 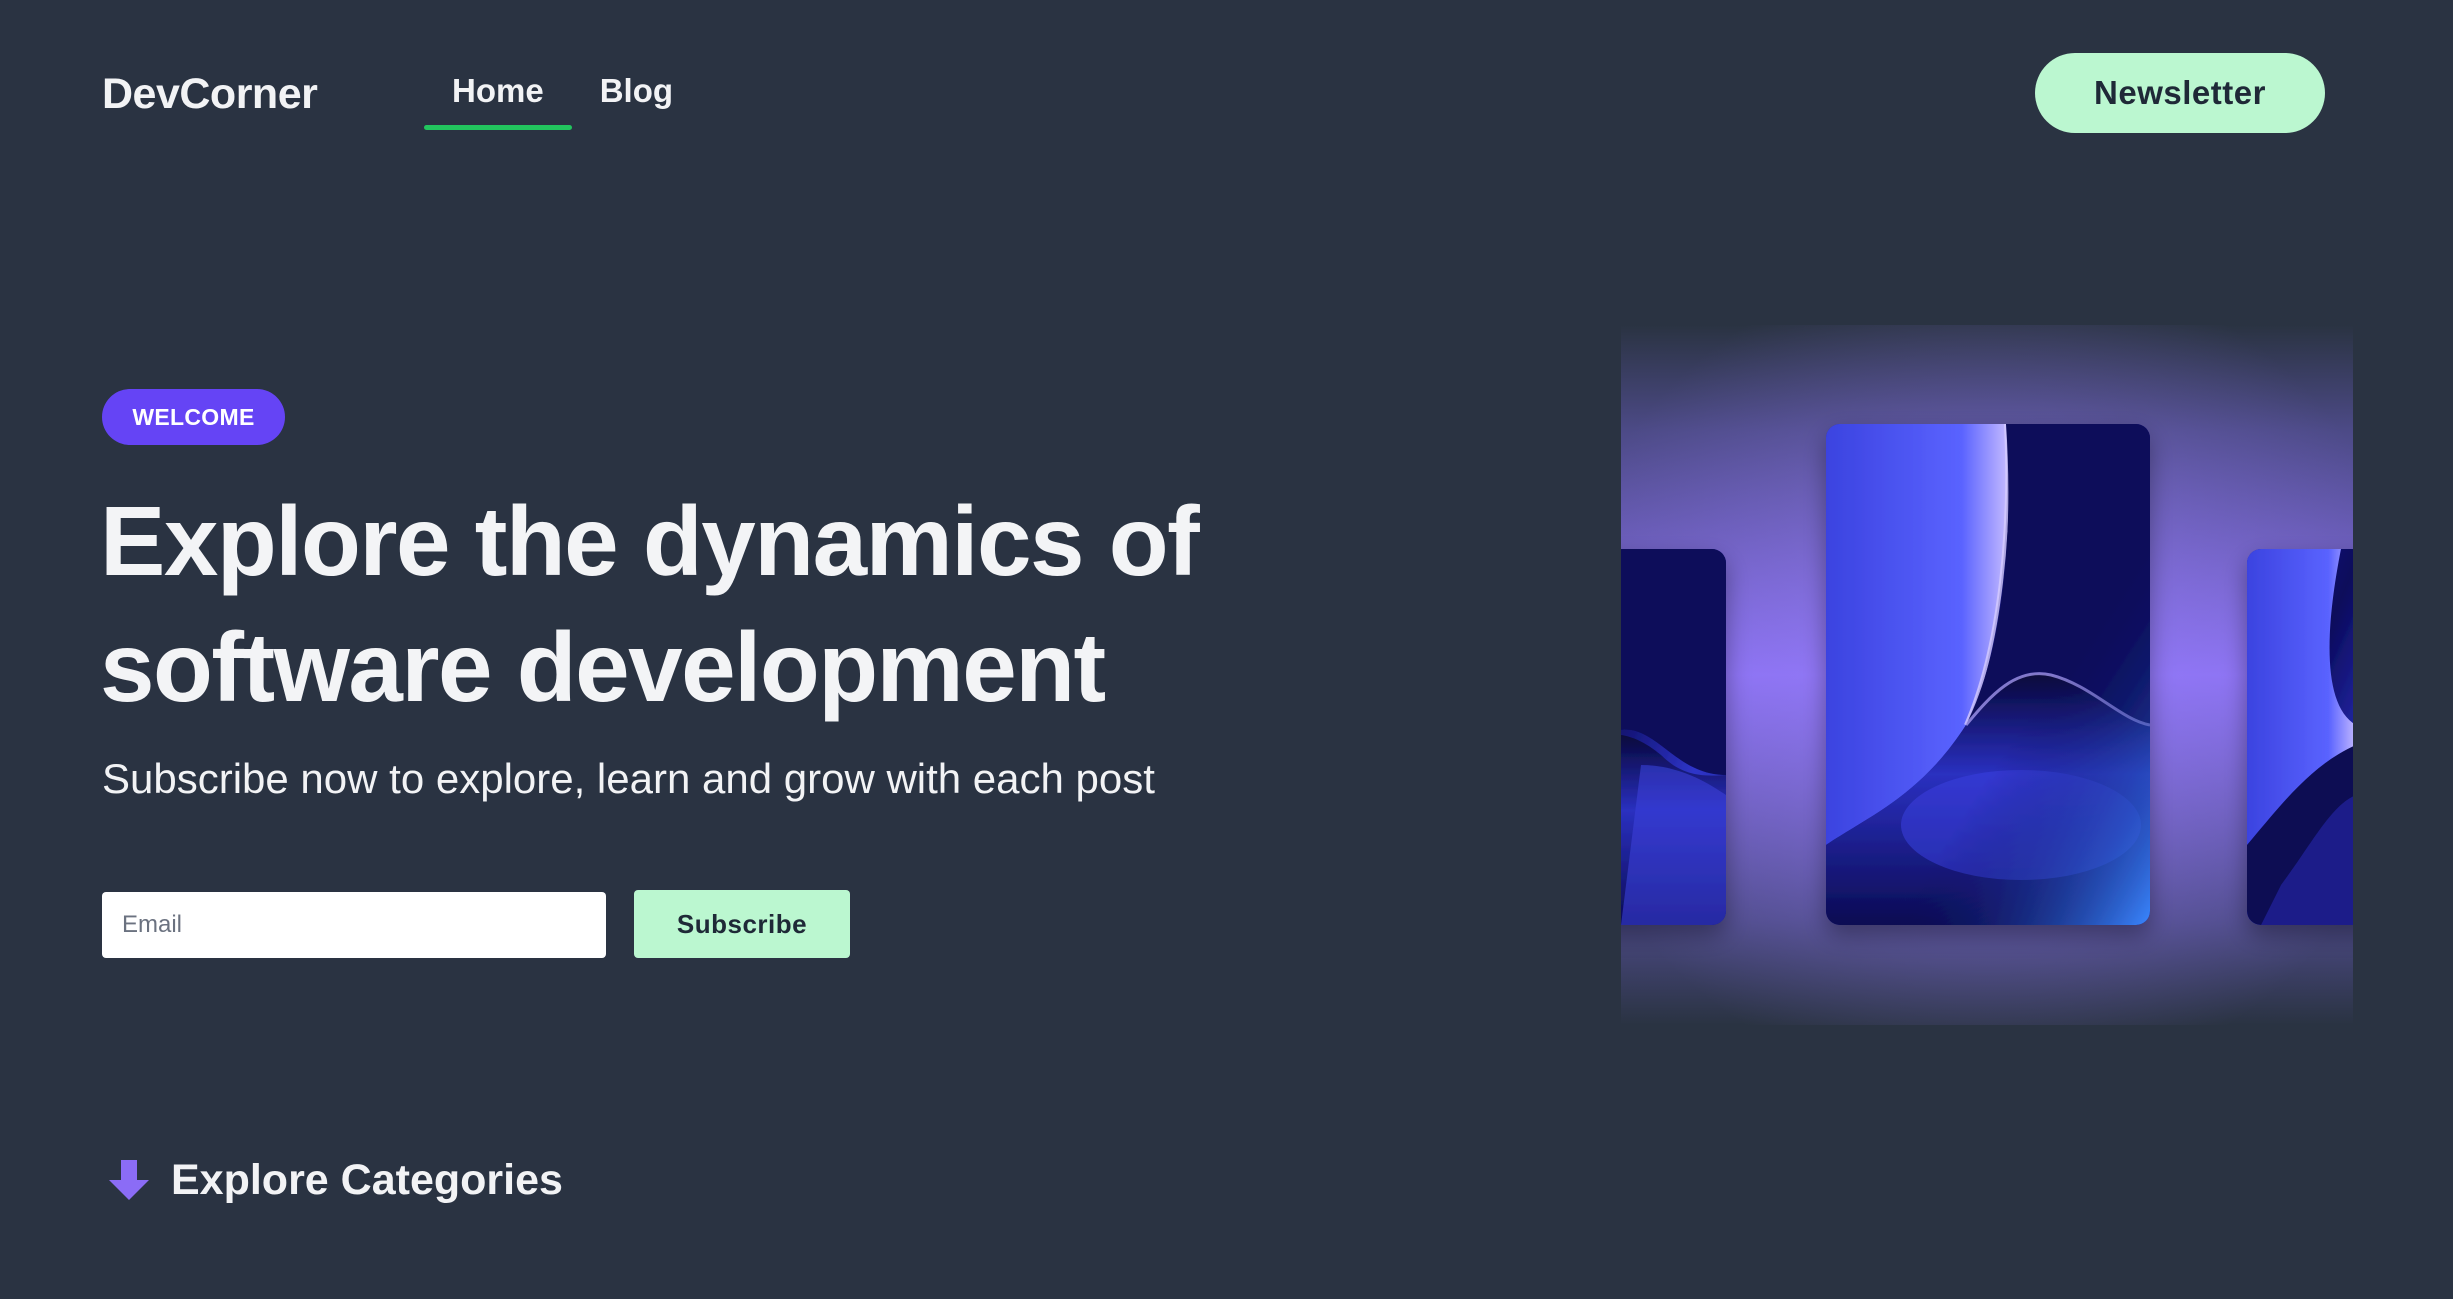 I want to click on hero-headline-line-2: software development, so click(x=603, y=667).